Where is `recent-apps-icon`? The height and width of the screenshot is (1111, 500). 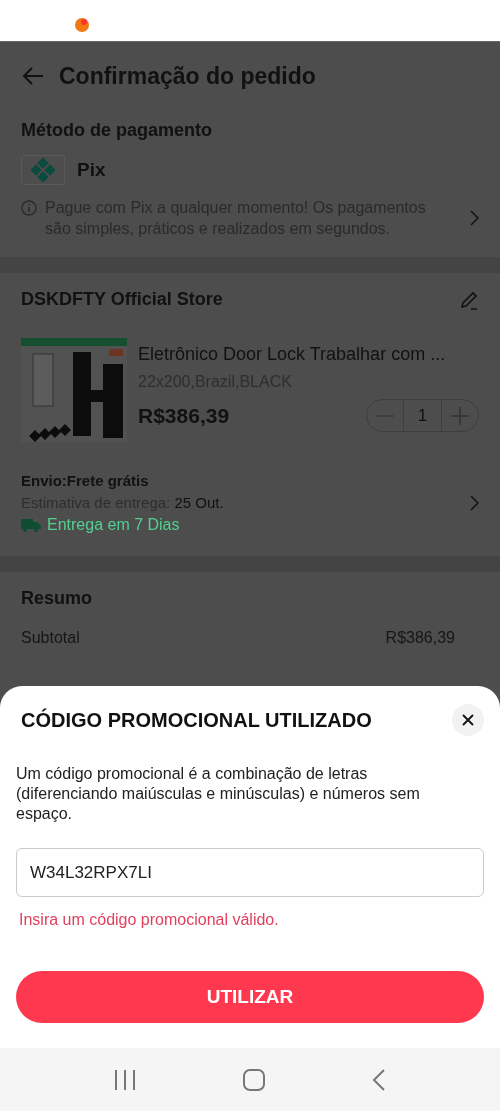
recent-apps-icon is located at coordinates (124, 1079).